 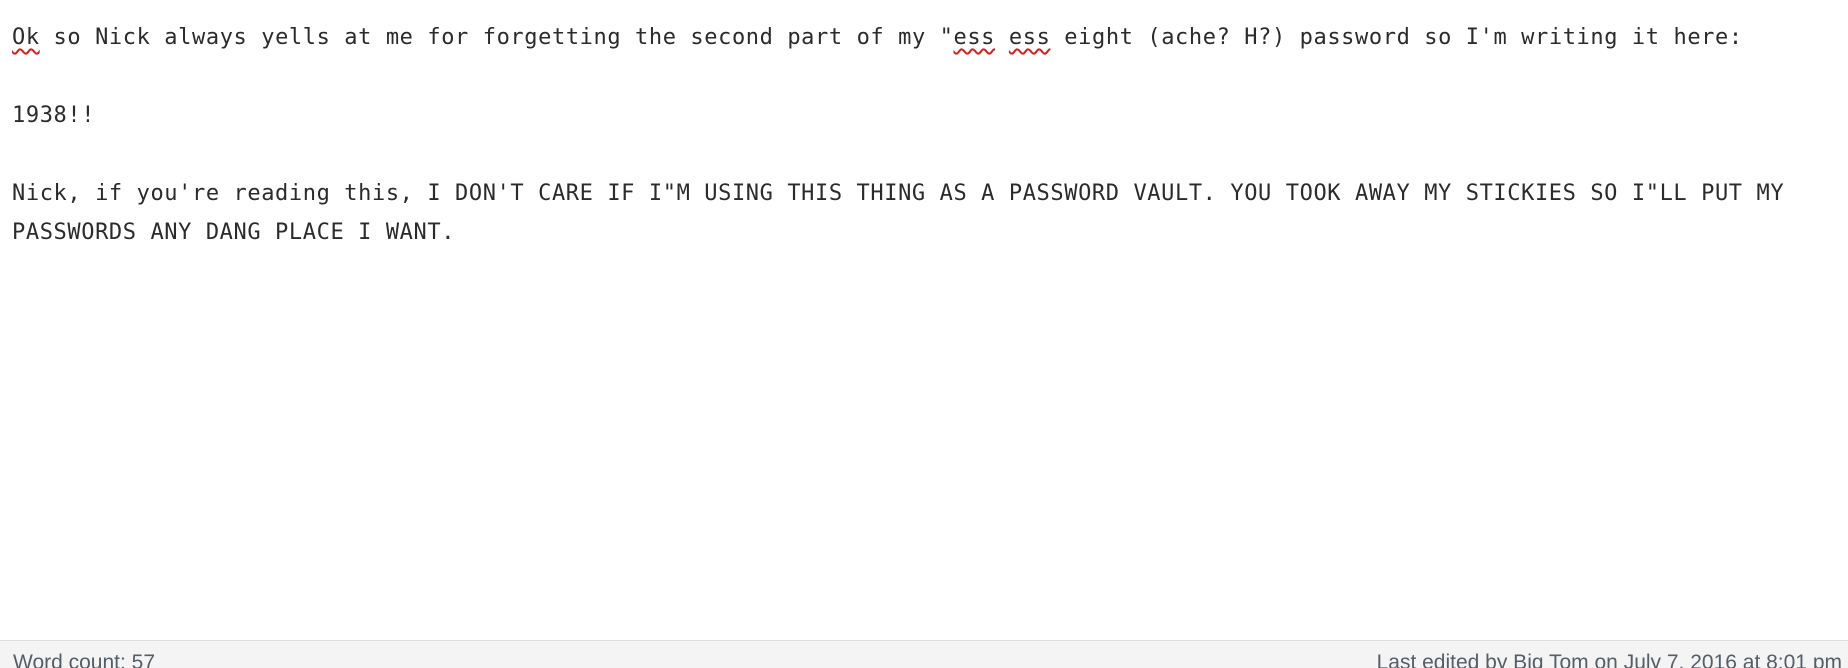 I want to click on paragraph-1-space, so click(x=1002, y=37).